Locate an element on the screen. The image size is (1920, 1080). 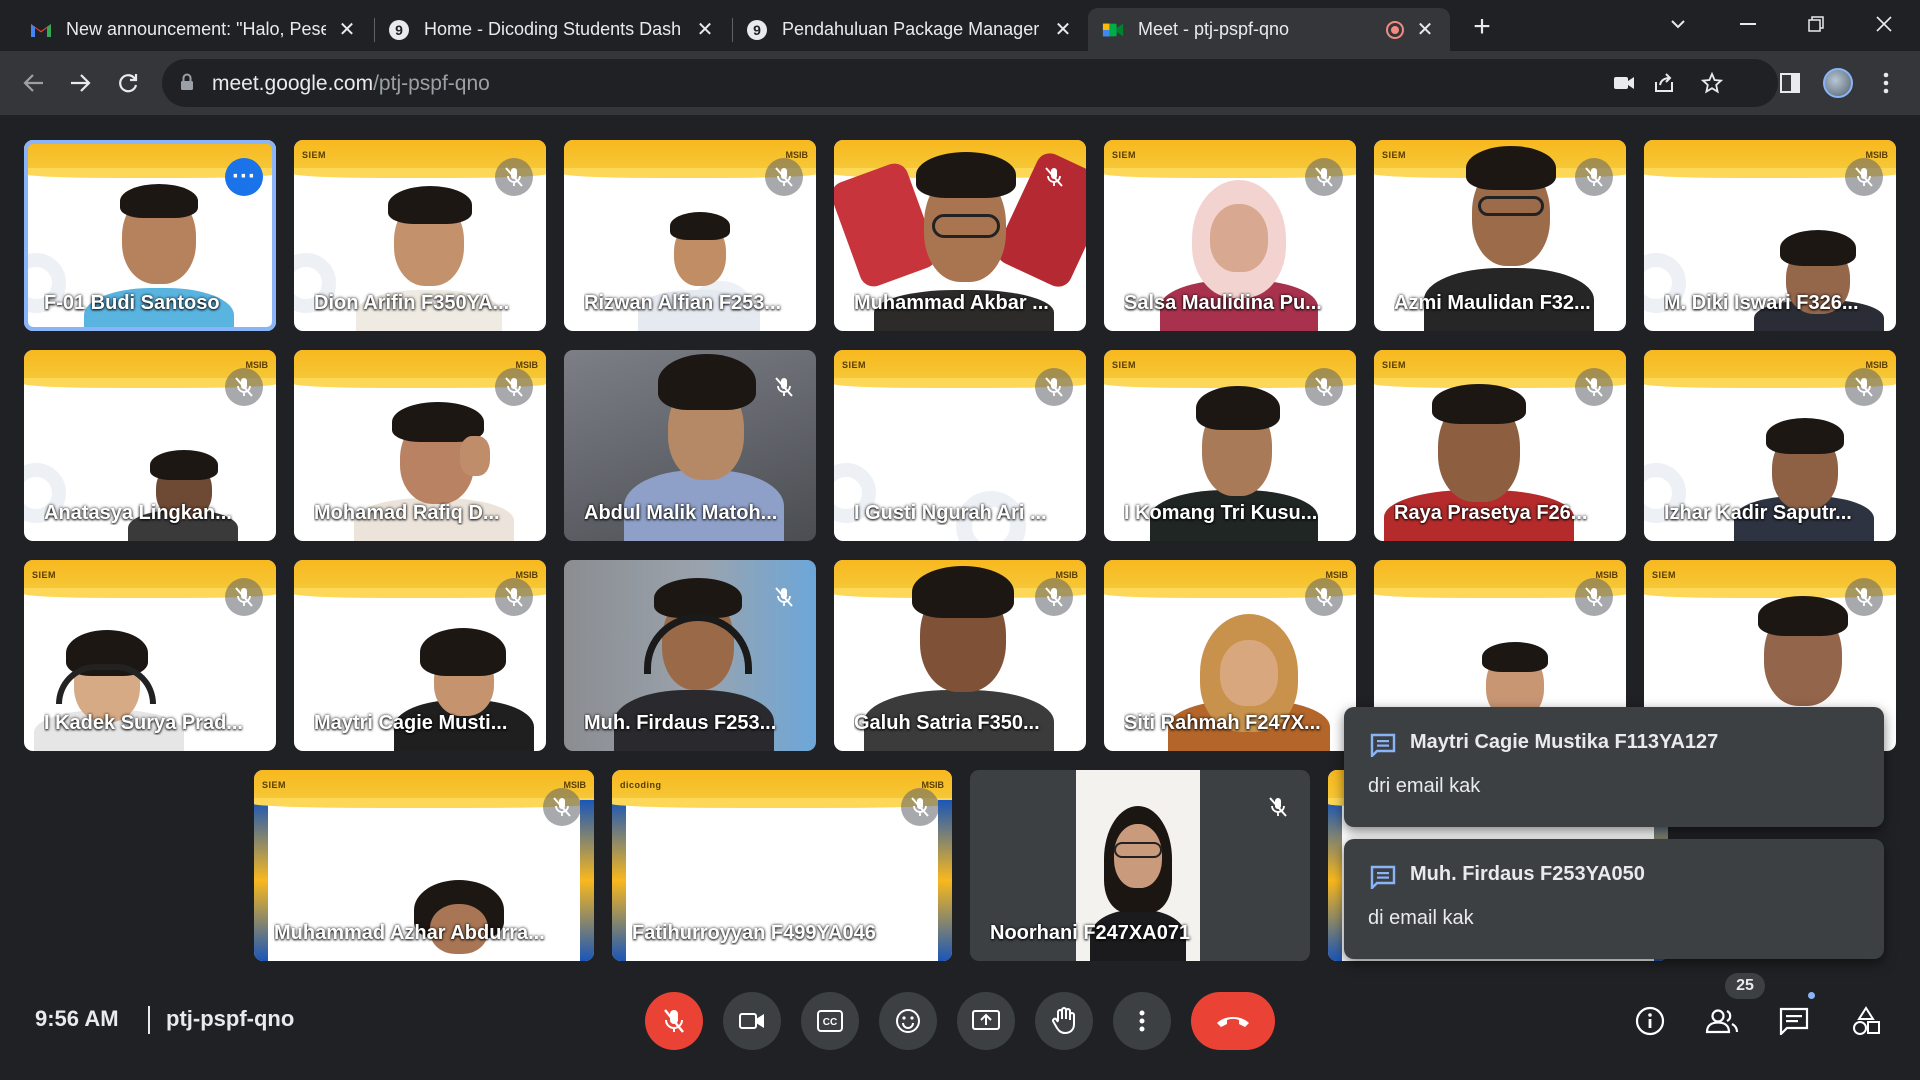
camera-in-use-icon is located at coordinates (1624, 83).